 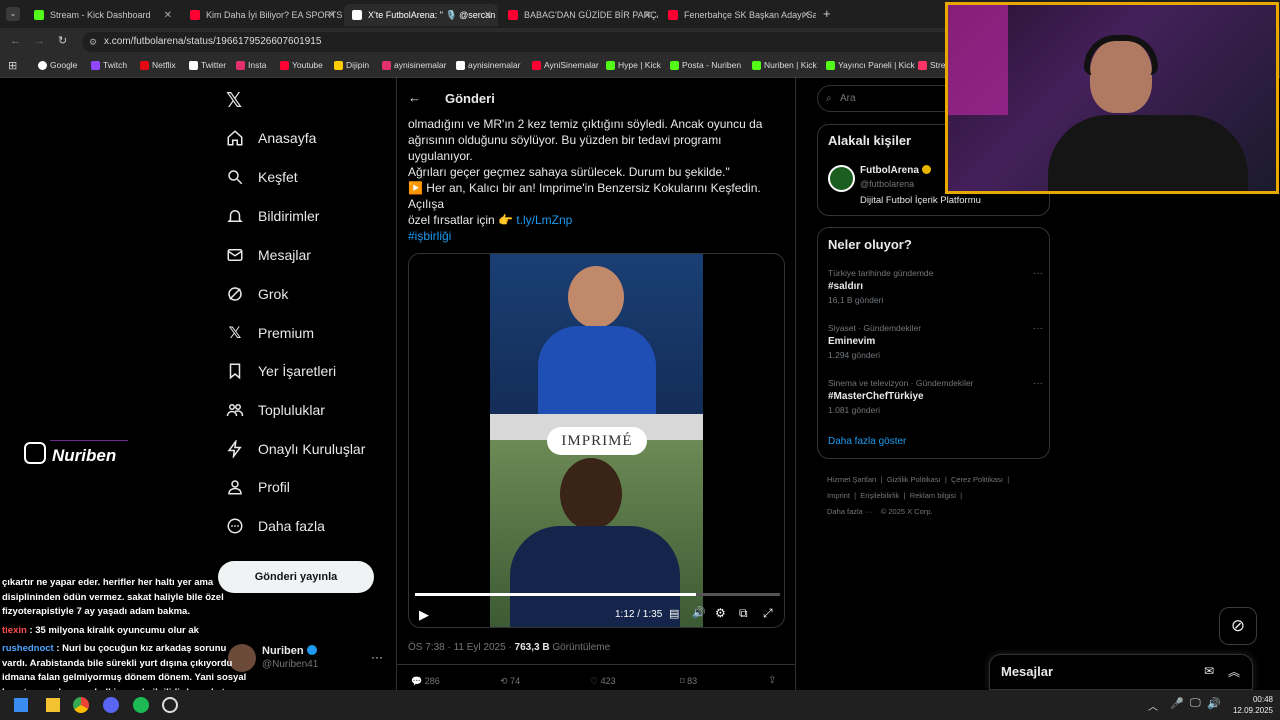 What do you see at coordinates (565, 65) in the screenshot?
I see `bookmark-aynisinemalar-3: AyniSinemalar` at bounding box center [565, 65].